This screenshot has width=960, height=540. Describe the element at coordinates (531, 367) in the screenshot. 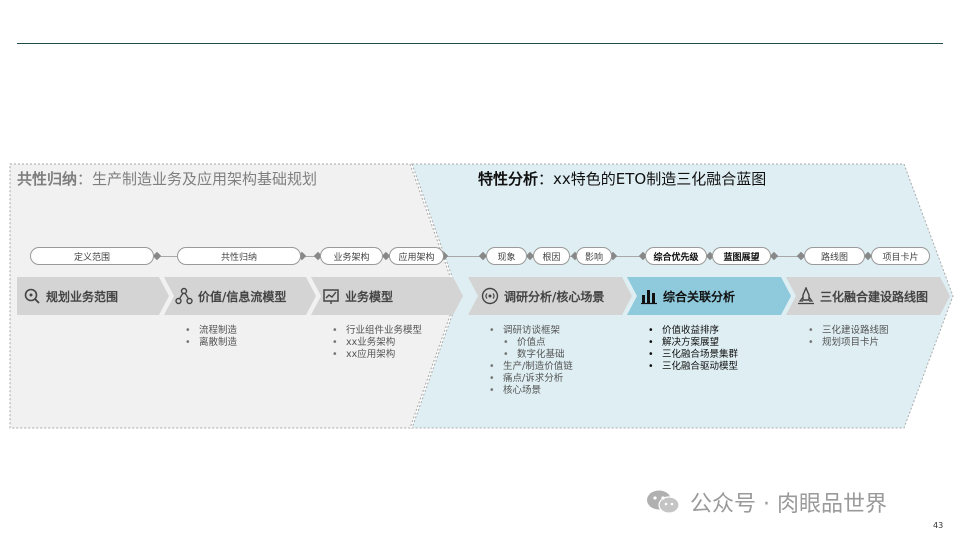

I see `list-item: 生产/制造价值链` at that location.